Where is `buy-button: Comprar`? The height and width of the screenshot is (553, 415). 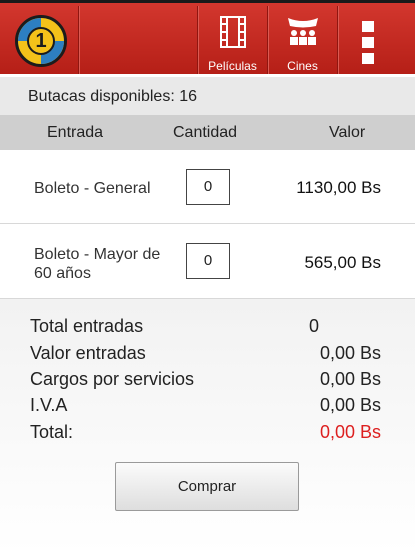
buy-button: Comprar is located at coordinates (207, 486).